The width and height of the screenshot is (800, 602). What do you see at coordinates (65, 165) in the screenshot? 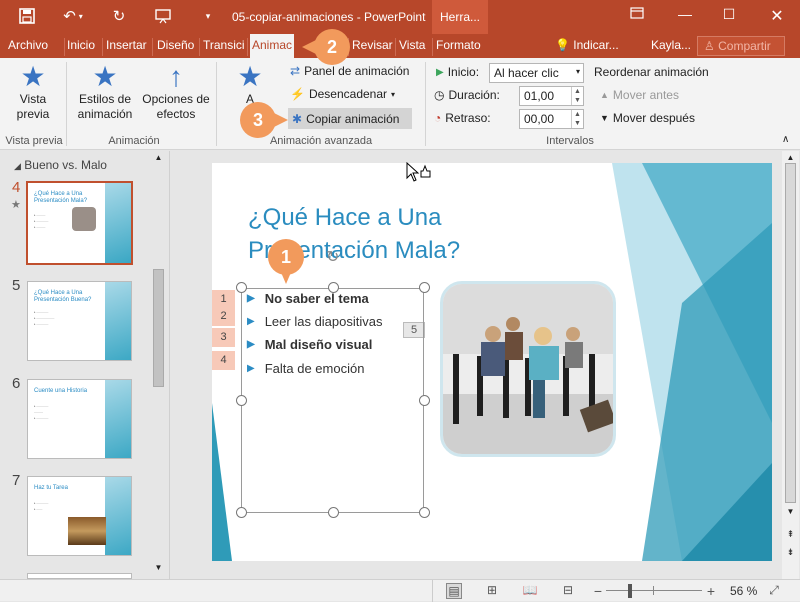
I see `section-name: Bueno vs. Malo` at bounding box center [65, 165].